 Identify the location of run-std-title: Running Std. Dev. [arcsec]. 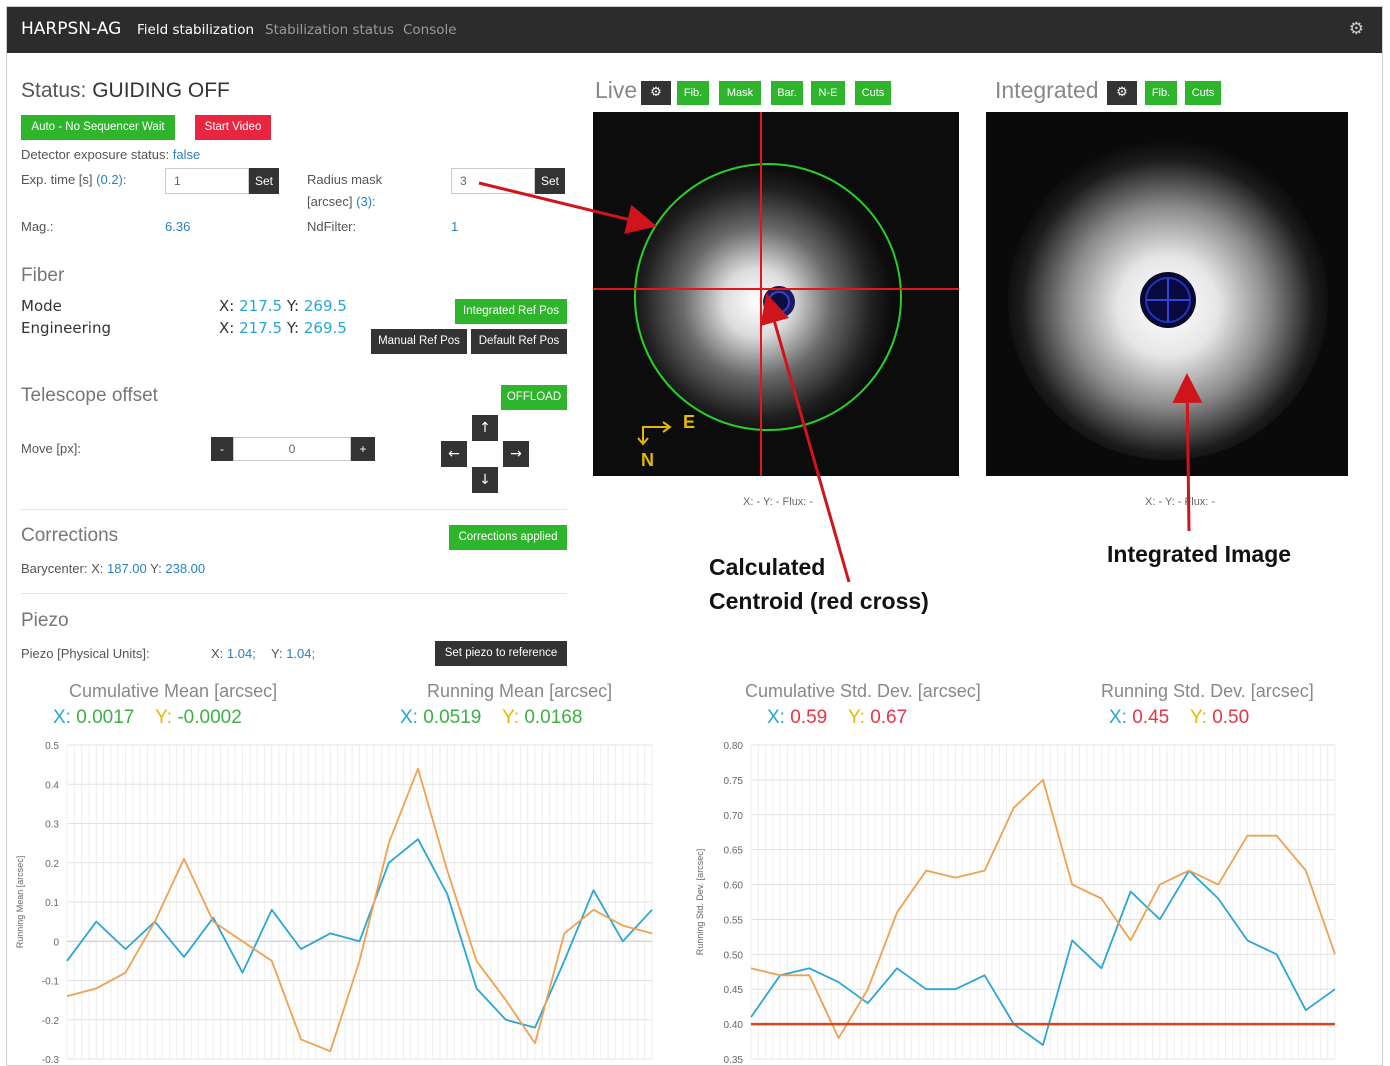
(1207, 691).